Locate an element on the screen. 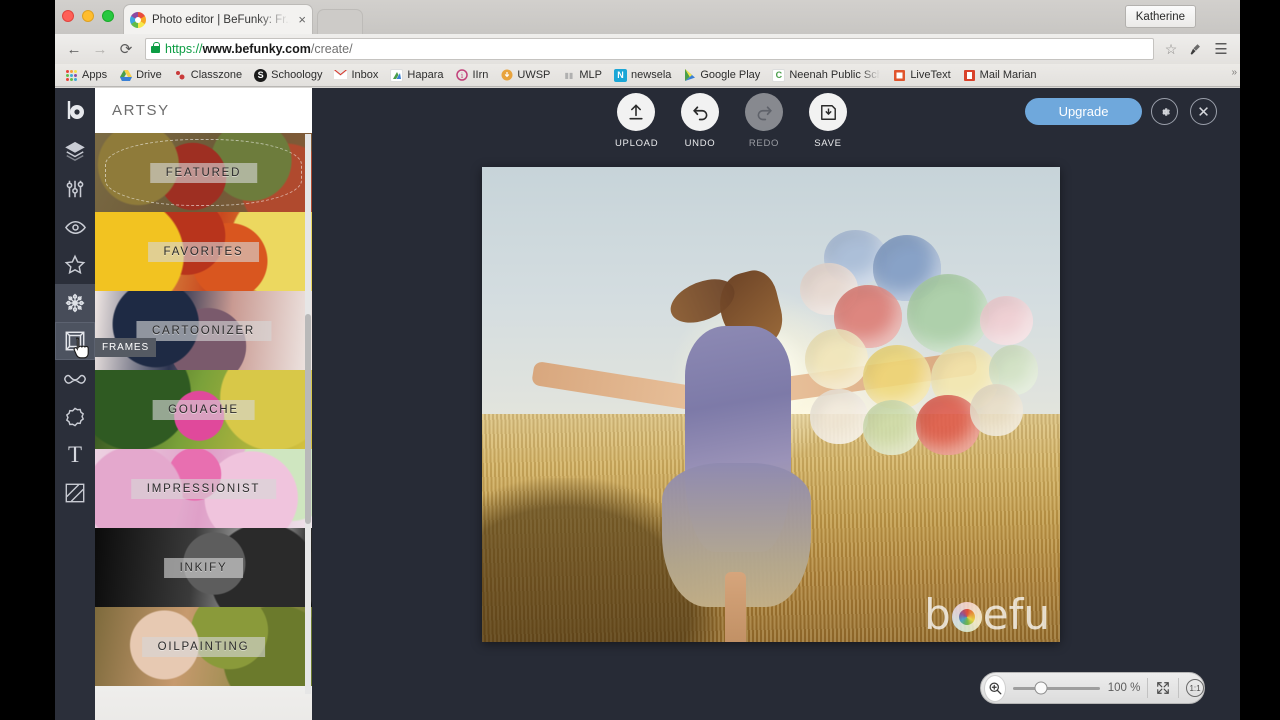 This screenshot has height=720, width=1280. neenah-icon: C is located at coordinates (779, 75).